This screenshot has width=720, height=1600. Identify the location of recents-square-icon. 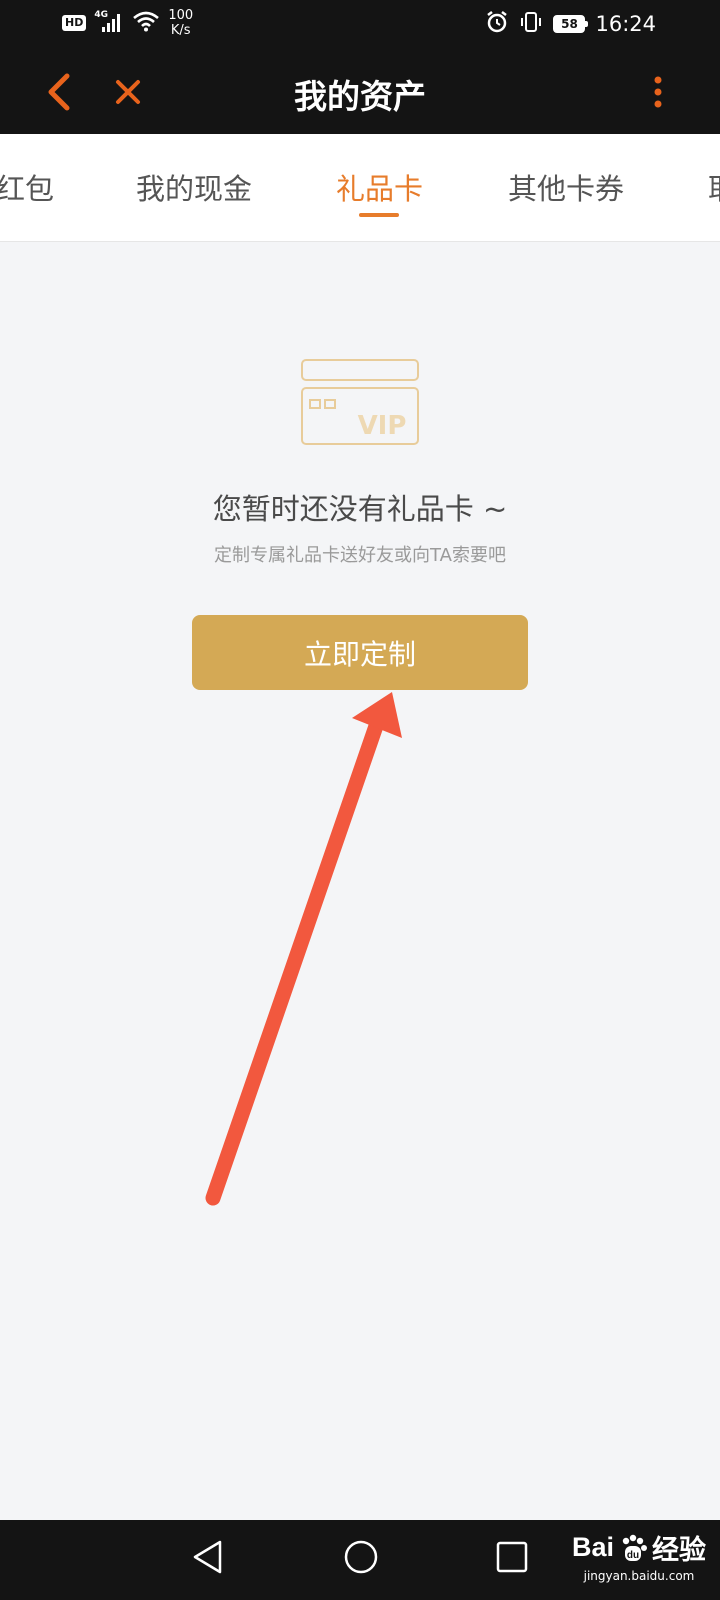
(512, 1557).